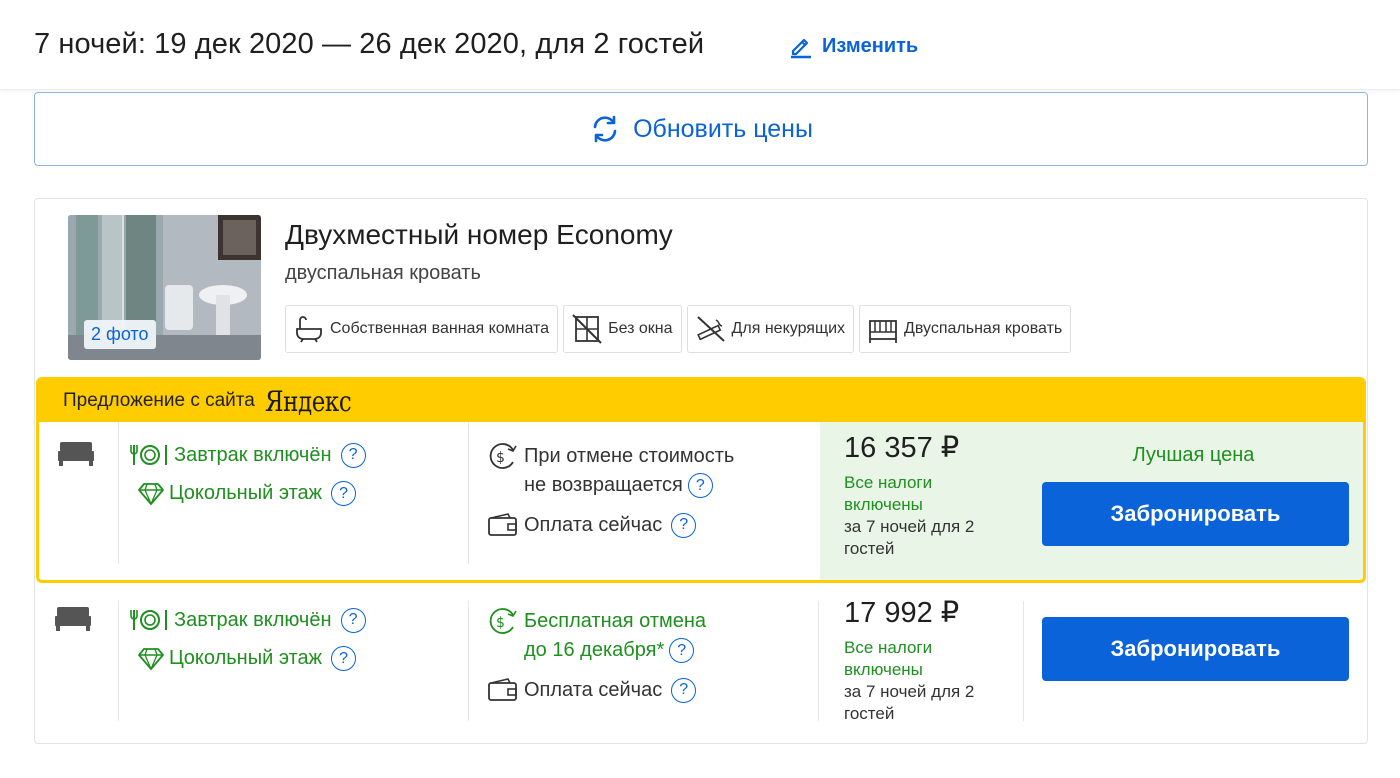 Image resolution: width=1400 pixels, height=778 pixels. I want to click on offer-source-header: Предложение с сайта Яндекс, so click(701, 401).